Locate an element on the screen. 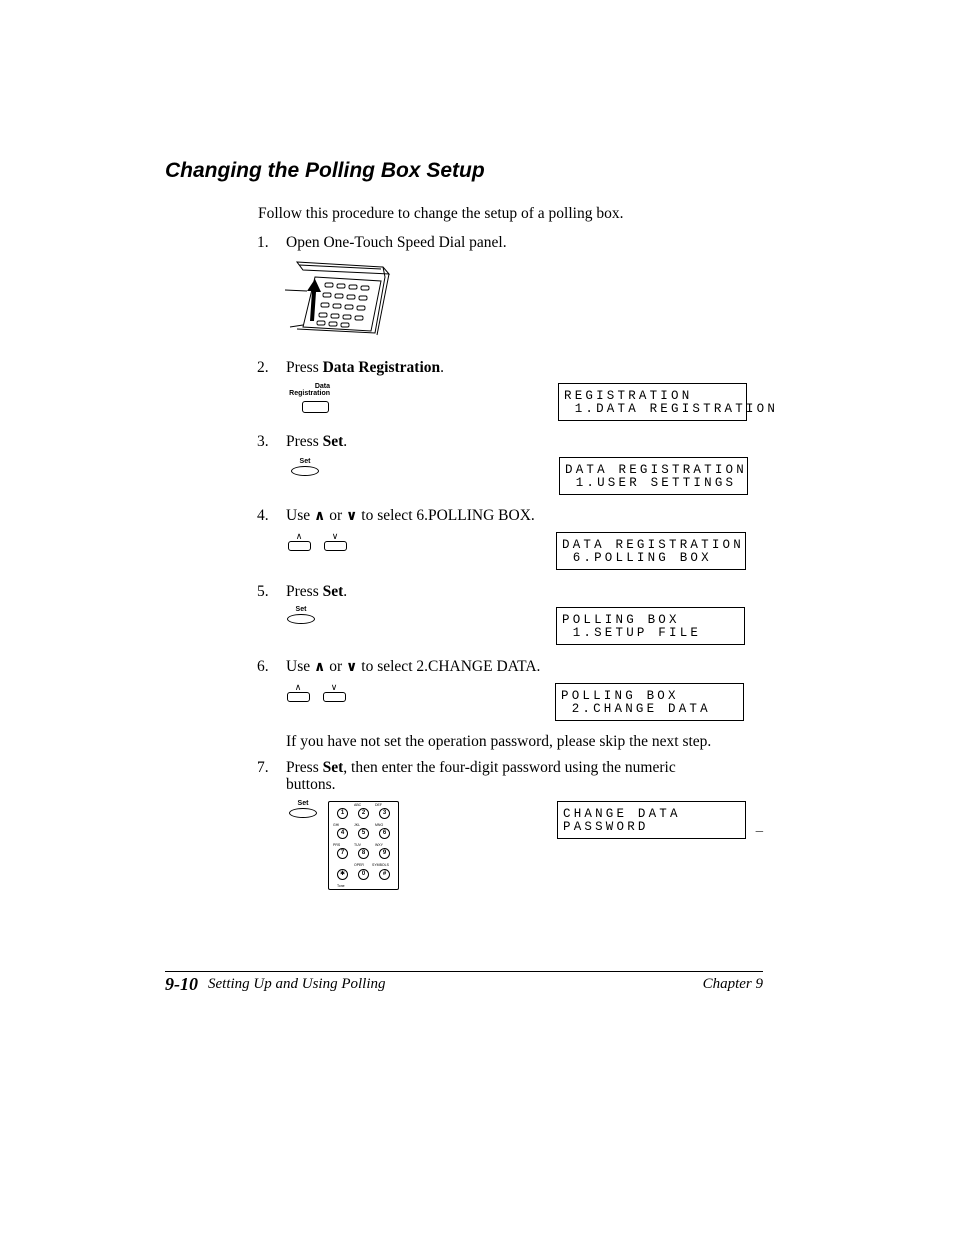  key-7: 7 is located at coordinates (342, 853).